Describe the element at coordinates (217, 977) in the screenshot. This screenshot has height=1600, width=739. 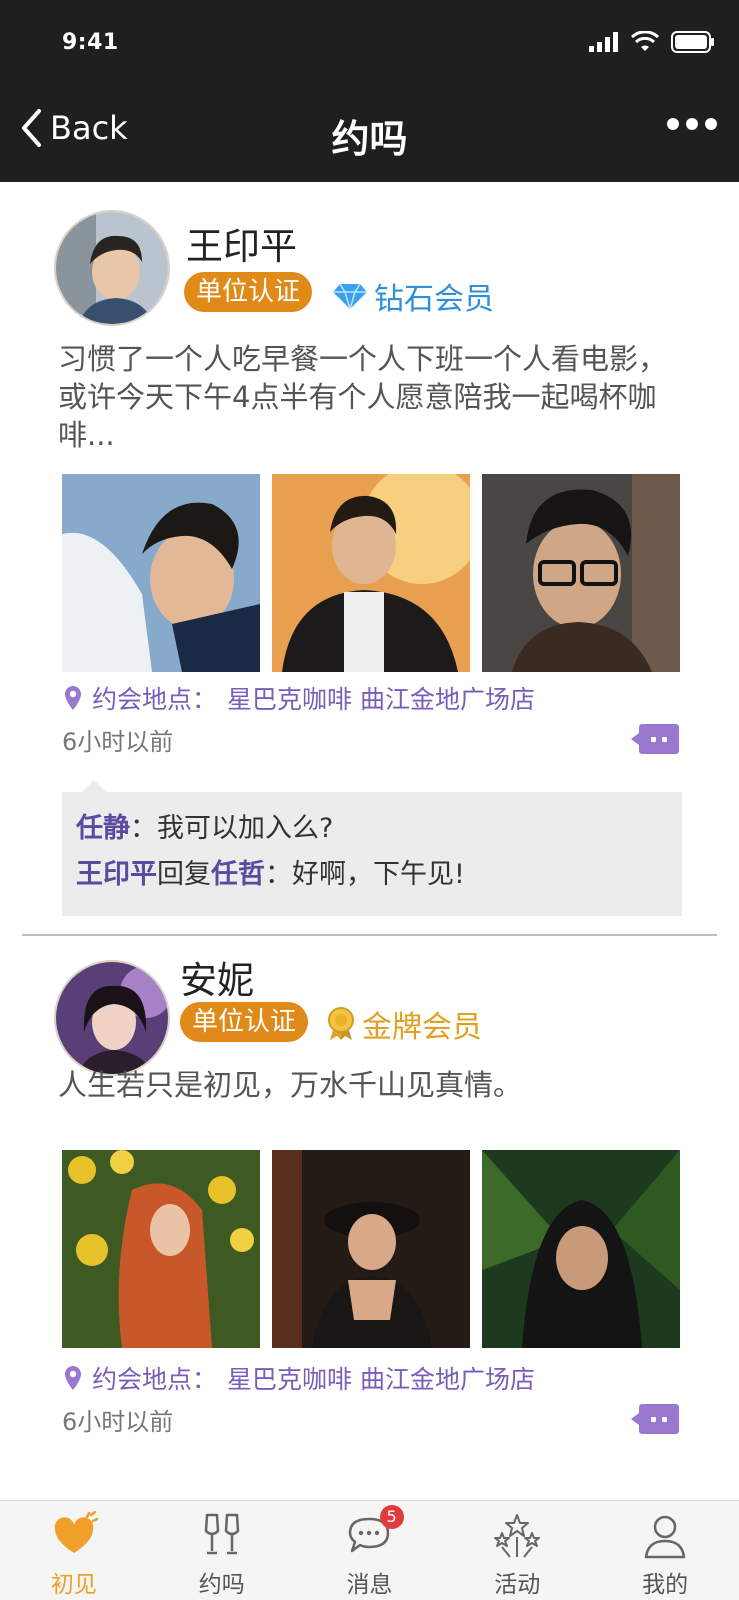
I see `username: 安妮` at that location.